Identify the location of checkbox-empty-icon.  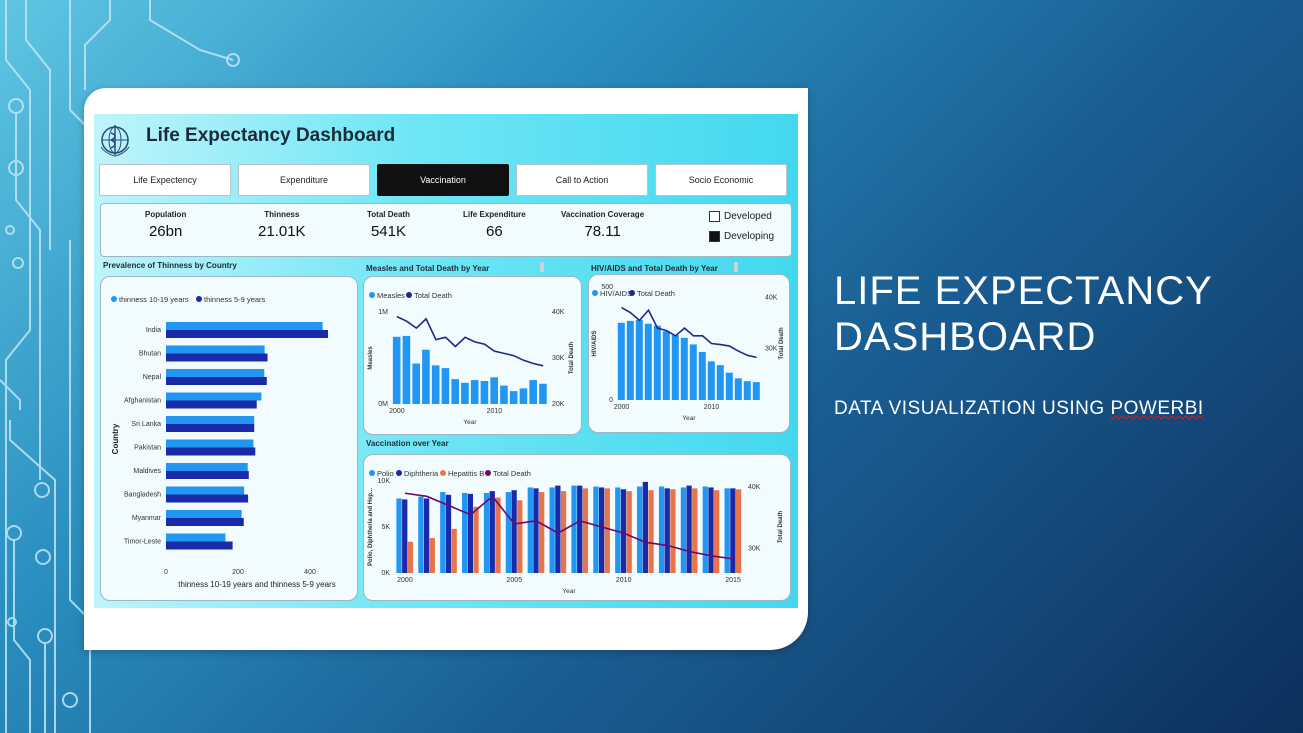
(714, 216).